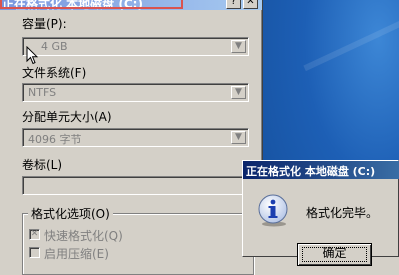 The width and height of the screenshot is (399, 275). What do you see at coordinates (55, 139) in the screenshot?
I see `allocation-value: 4096 字节` at bounding box center [55, 139].